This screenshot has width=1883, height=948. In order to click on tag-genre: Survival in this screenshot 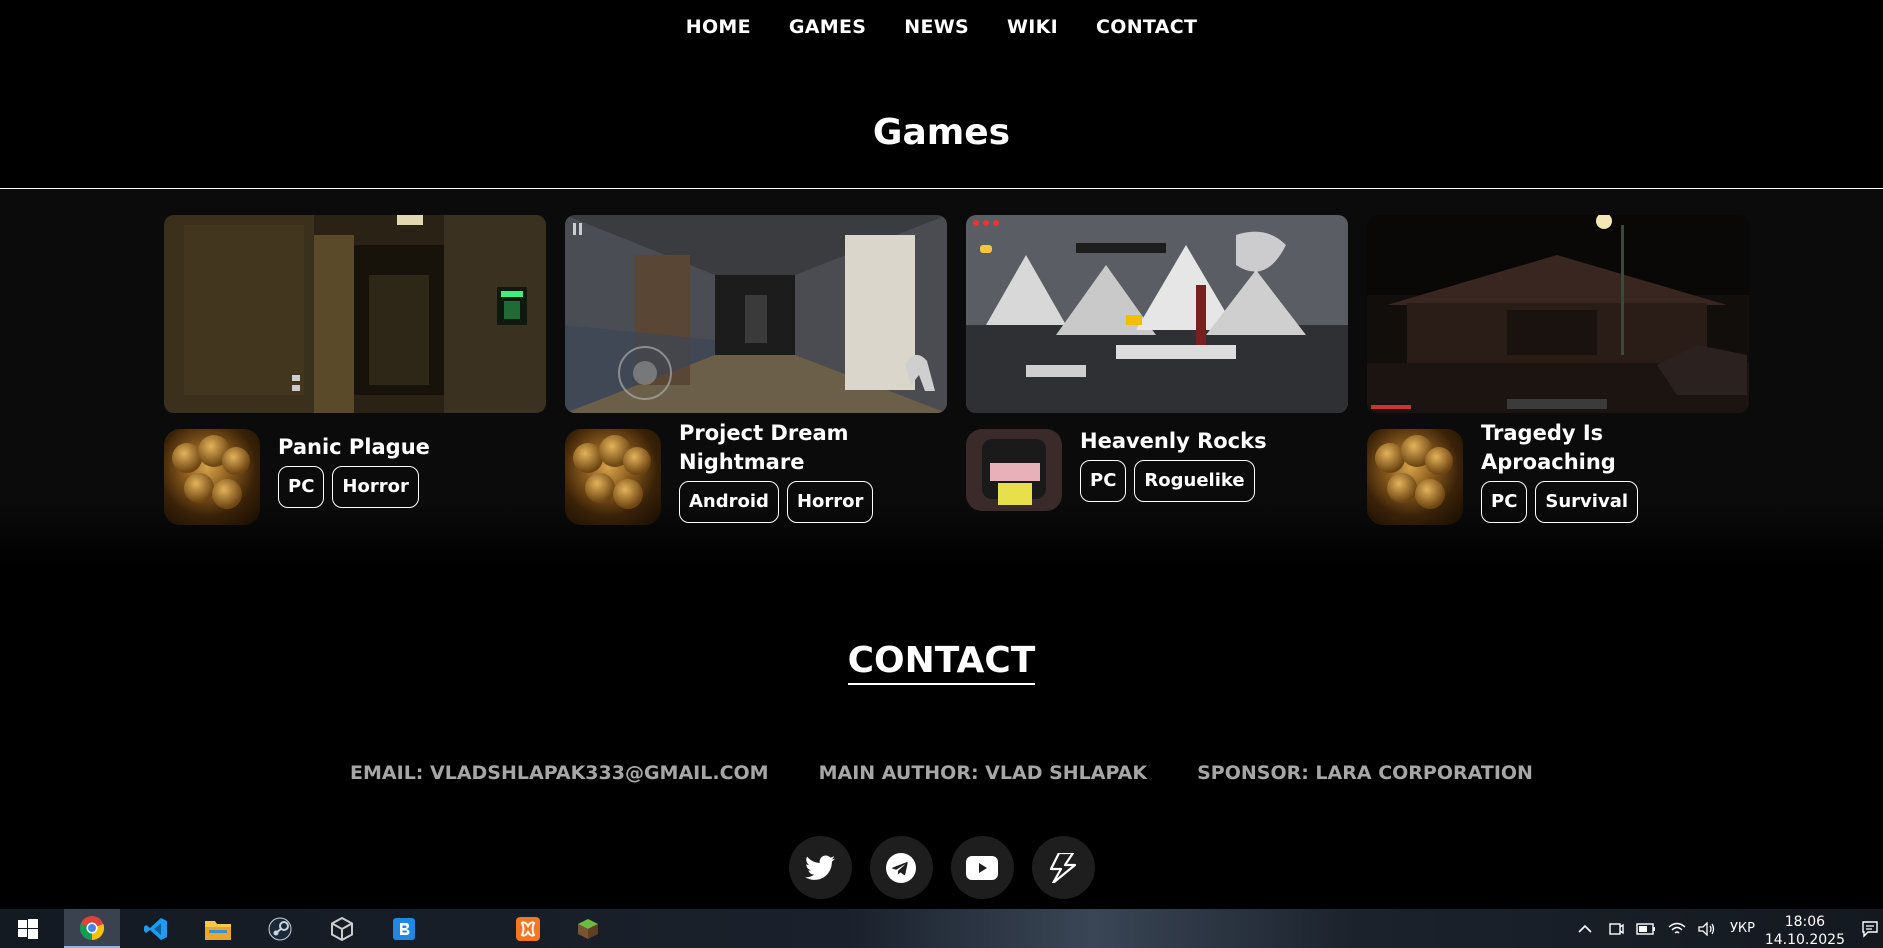, I will do `click(1587, 502)`.